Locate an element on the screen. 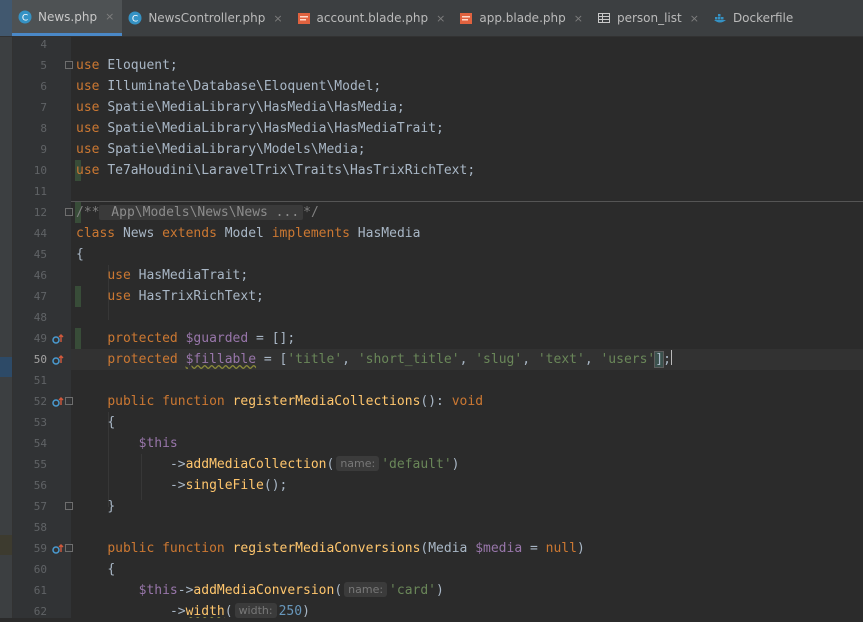 This screenshot has height=622, width=863. function-name: registerMediaConversions is located at coordinates (326, 548).